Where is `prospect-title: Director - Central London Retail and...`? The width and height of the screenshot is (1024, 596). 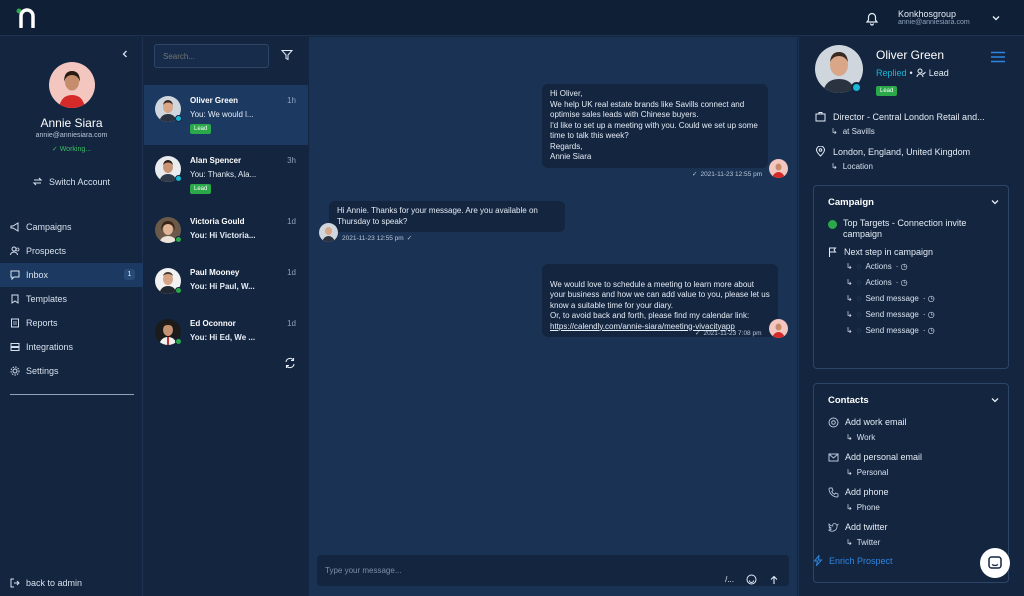
prospect-title: Director - Central London Retail and... is located at coordinates (909, 116).